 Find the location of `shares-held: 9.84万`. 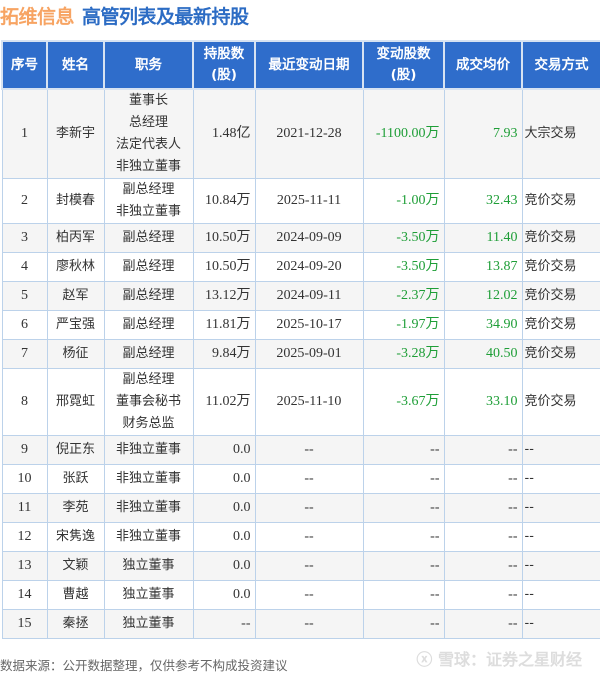

shares-held: 9.84万 is located at coordinates (224, 354).